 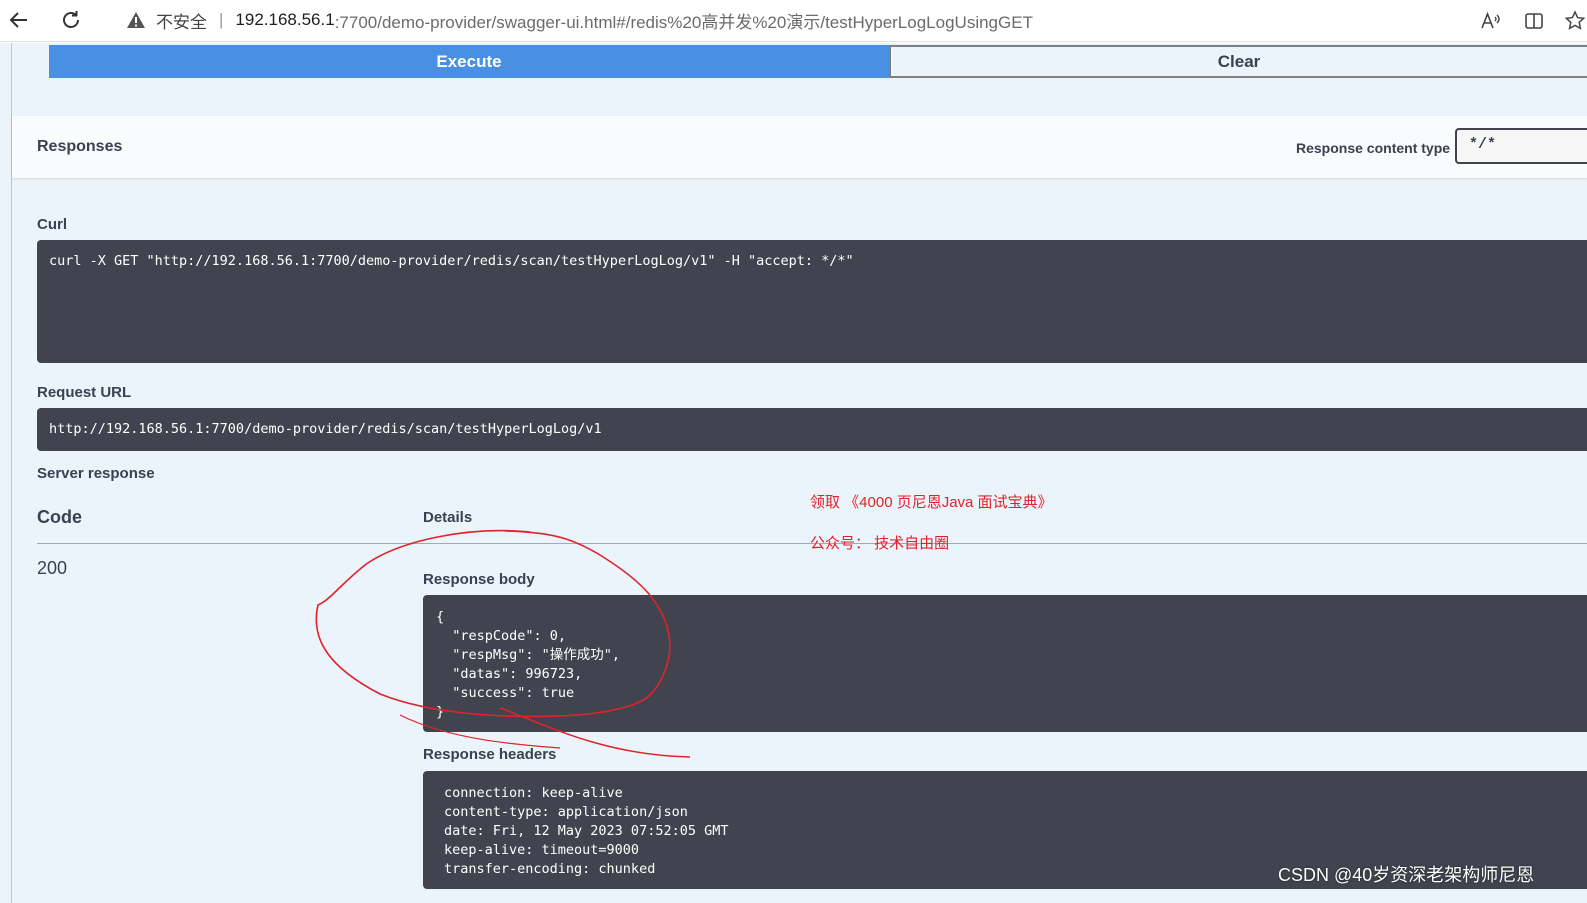 I want to click on responses-header: Responses Response content type */*, so click(x=799, y=147).